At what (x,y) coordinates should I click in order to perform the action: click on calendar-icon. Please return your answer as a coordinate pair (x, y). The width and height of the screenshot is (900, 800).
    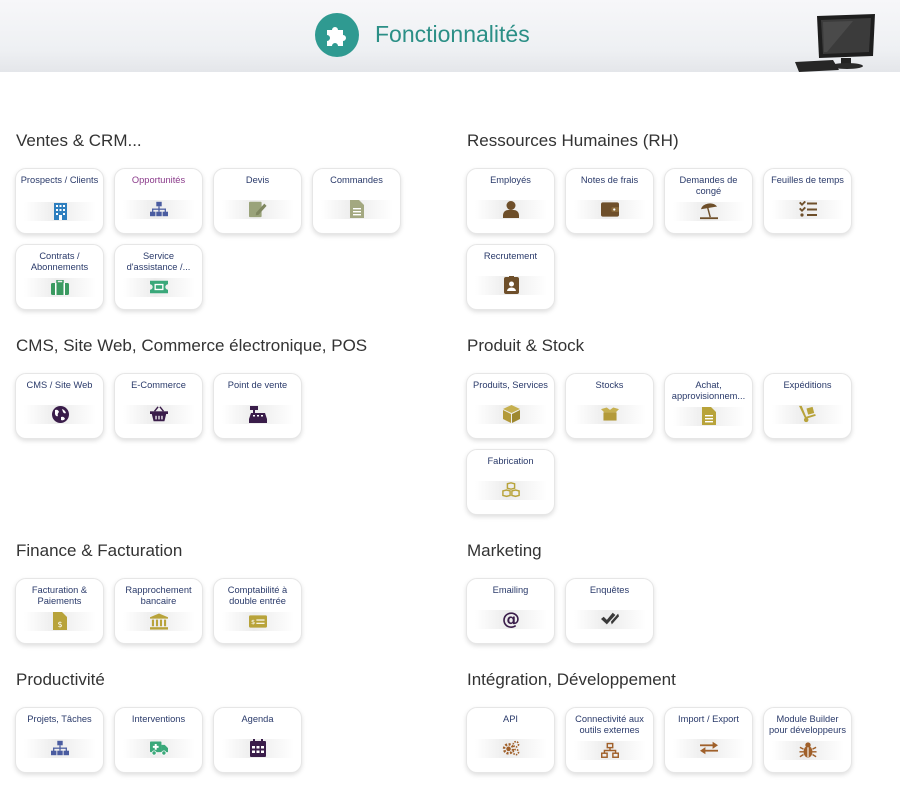
    Looking at the image, I should click on (258, 748).